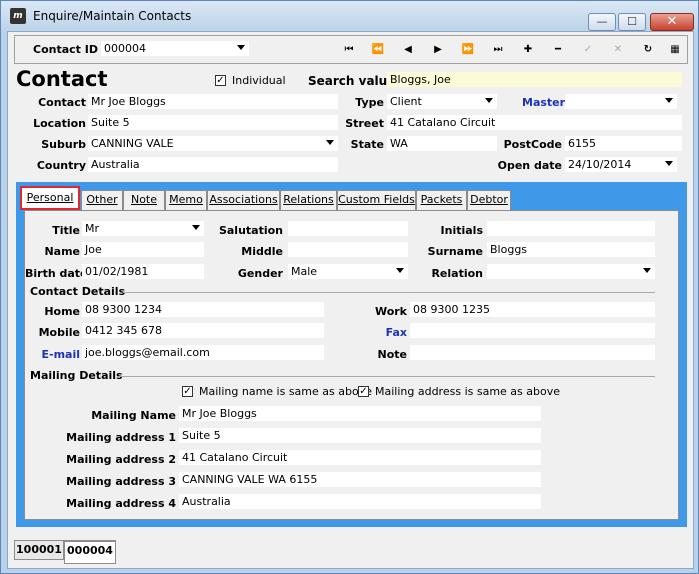 The width and height of the screenshot is (699, 574). I want to click on note-field, so click(532, 352).